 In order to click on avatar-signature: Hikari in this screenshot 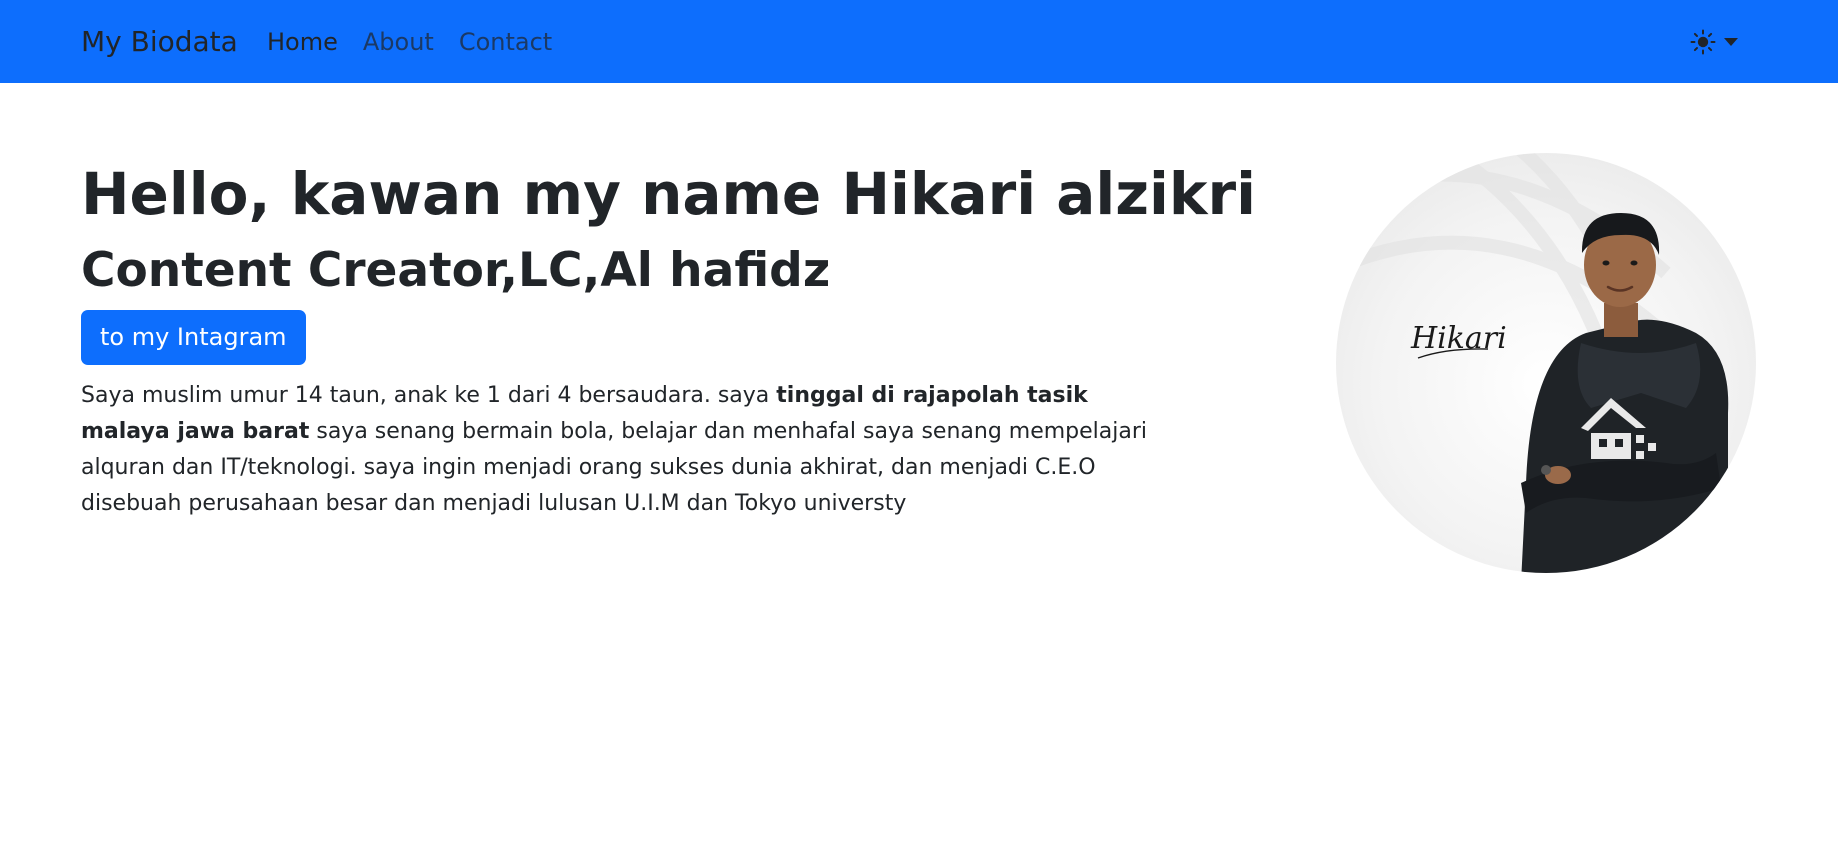, I will do `click(1458, 338)`.